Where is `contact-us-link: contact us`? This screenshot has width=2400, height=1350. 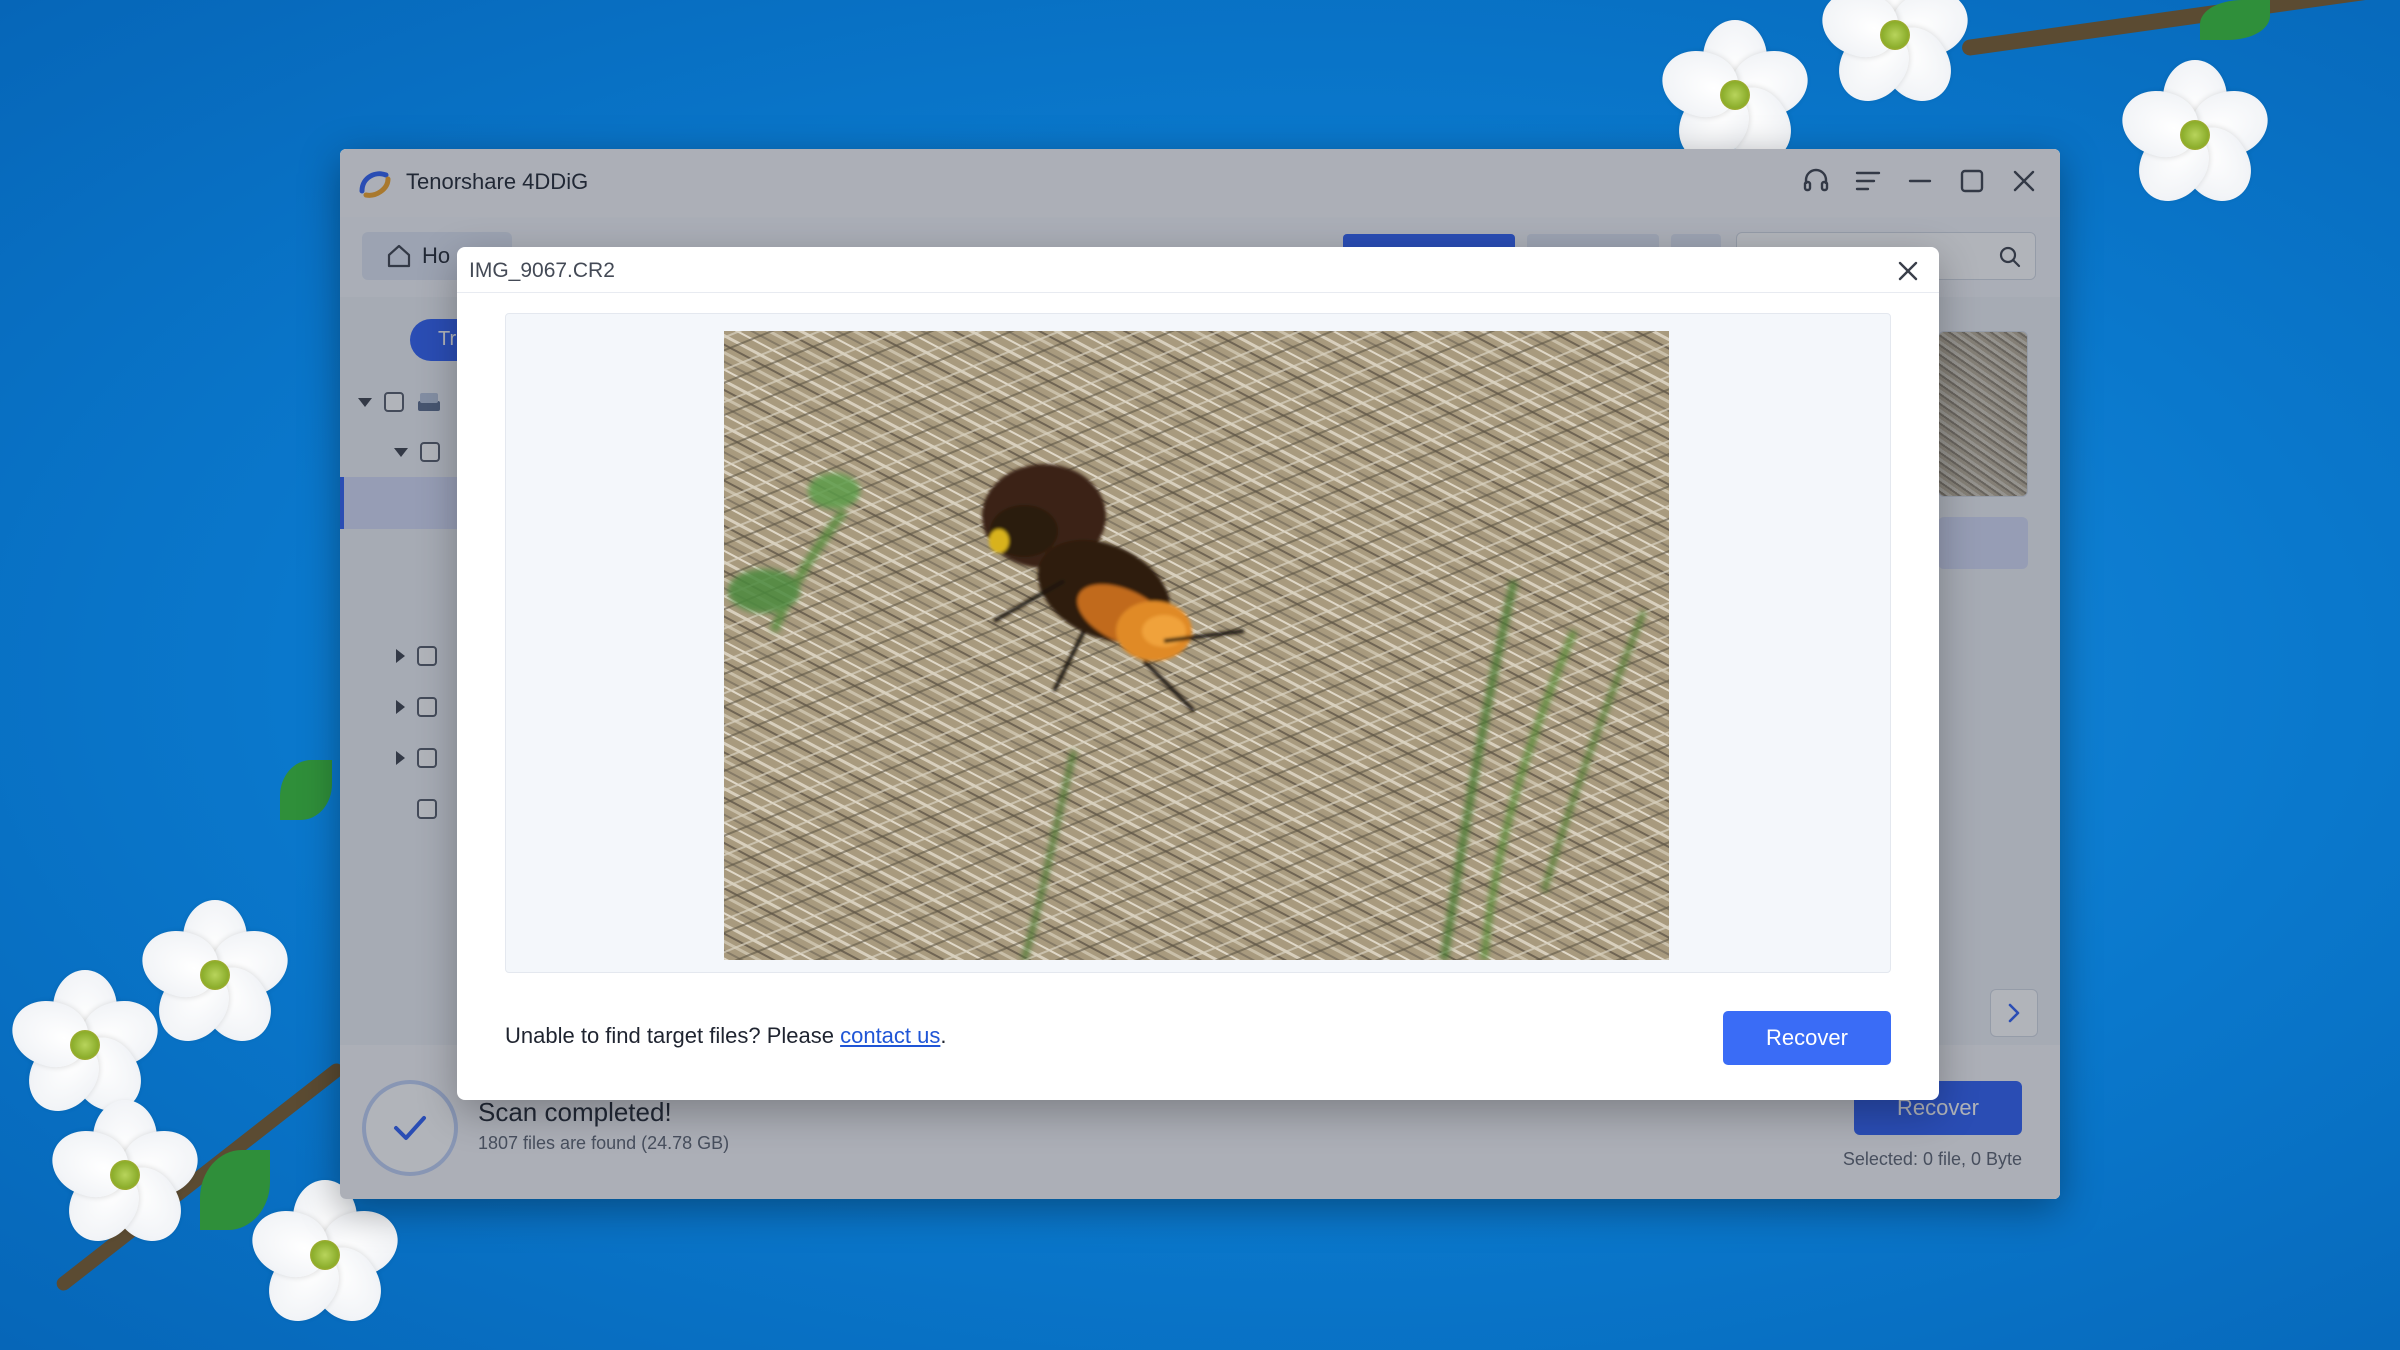 contact-us-link: contact us is located at coordinates (890, 1035).